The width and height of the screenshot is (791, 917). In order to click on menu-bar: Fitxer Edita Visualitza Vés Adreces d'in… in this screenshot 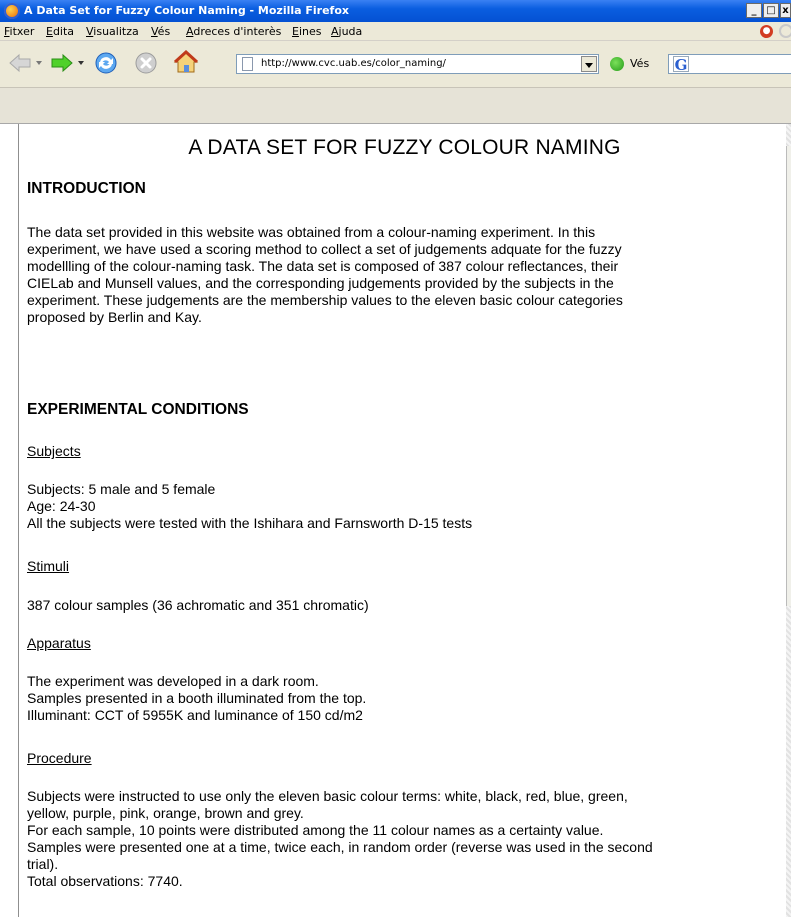, I will do `click(395, 31)`.